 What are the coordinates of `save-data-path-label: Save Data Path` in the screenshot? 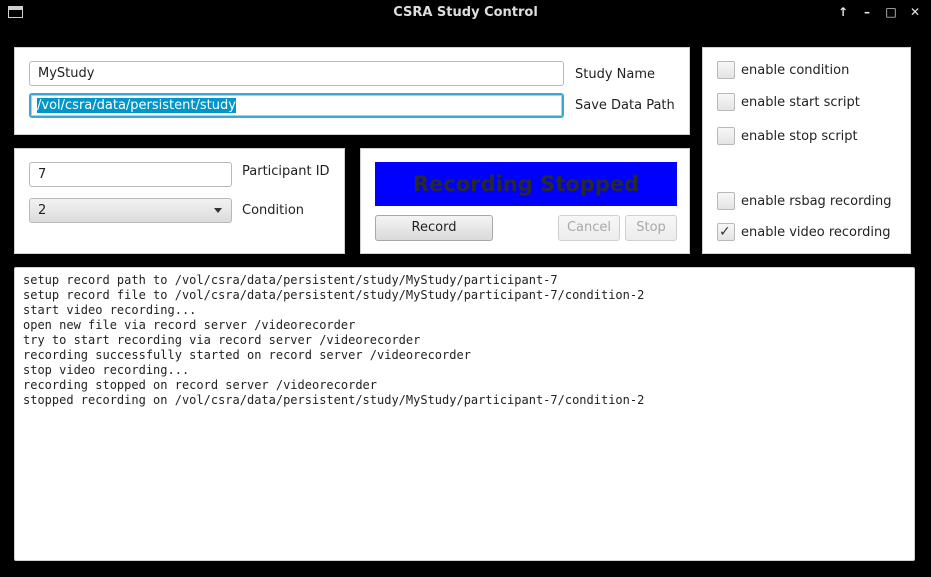 It's located at (625, 105).